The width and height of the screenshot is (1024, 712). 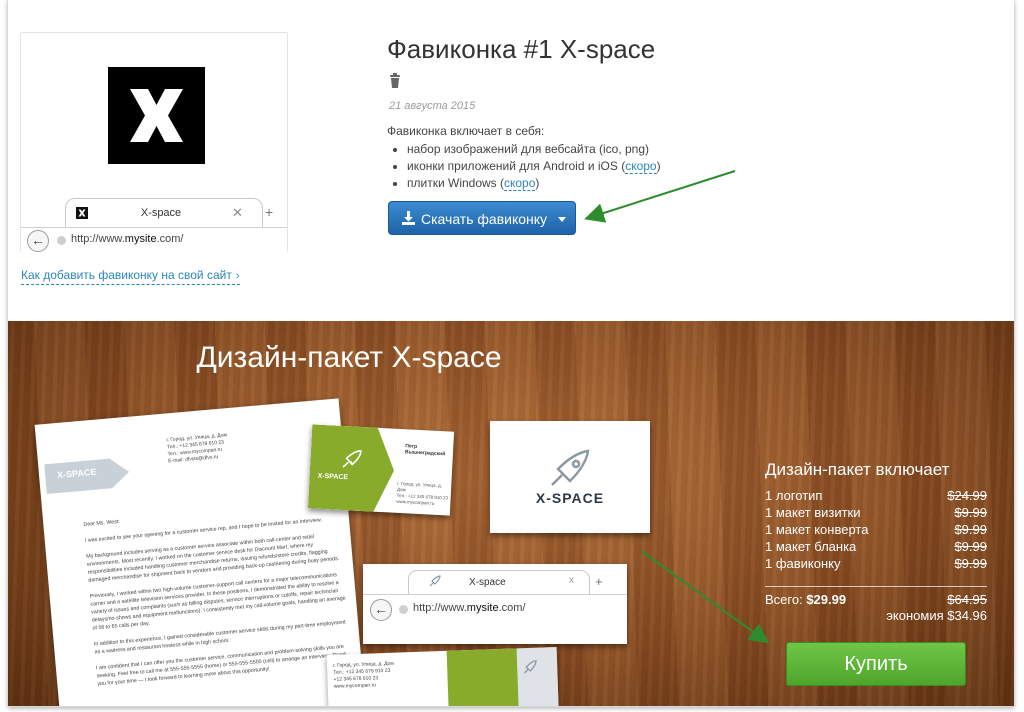 I want to click on preview-tab-title: X-space, so click(x=161, y=213).